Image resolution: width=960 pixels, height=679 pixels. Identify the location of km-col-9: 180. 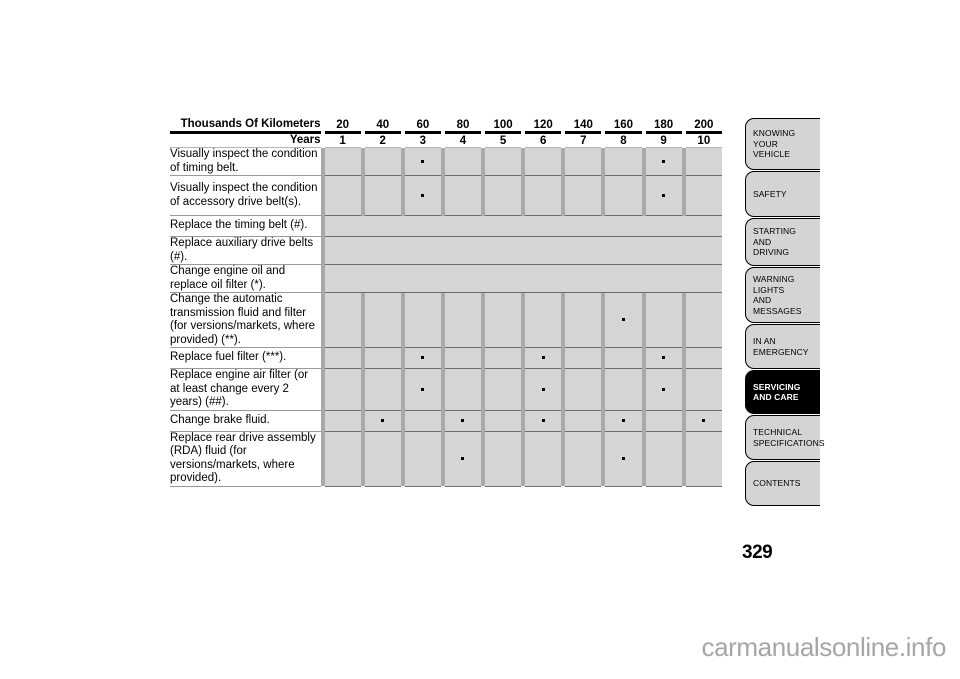
(663, 126).